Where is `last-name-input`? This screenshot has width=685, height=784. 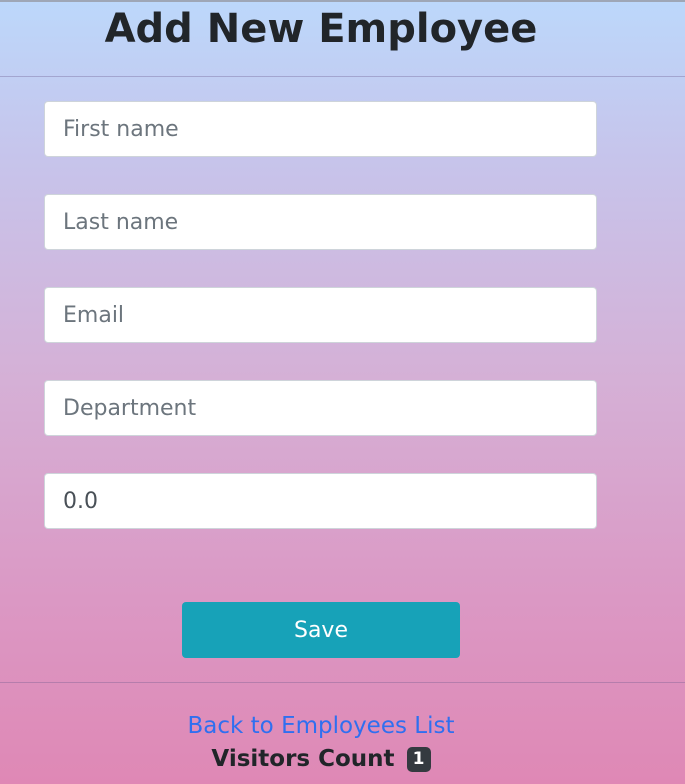
last-name-input is located at coordinates (320, 222).